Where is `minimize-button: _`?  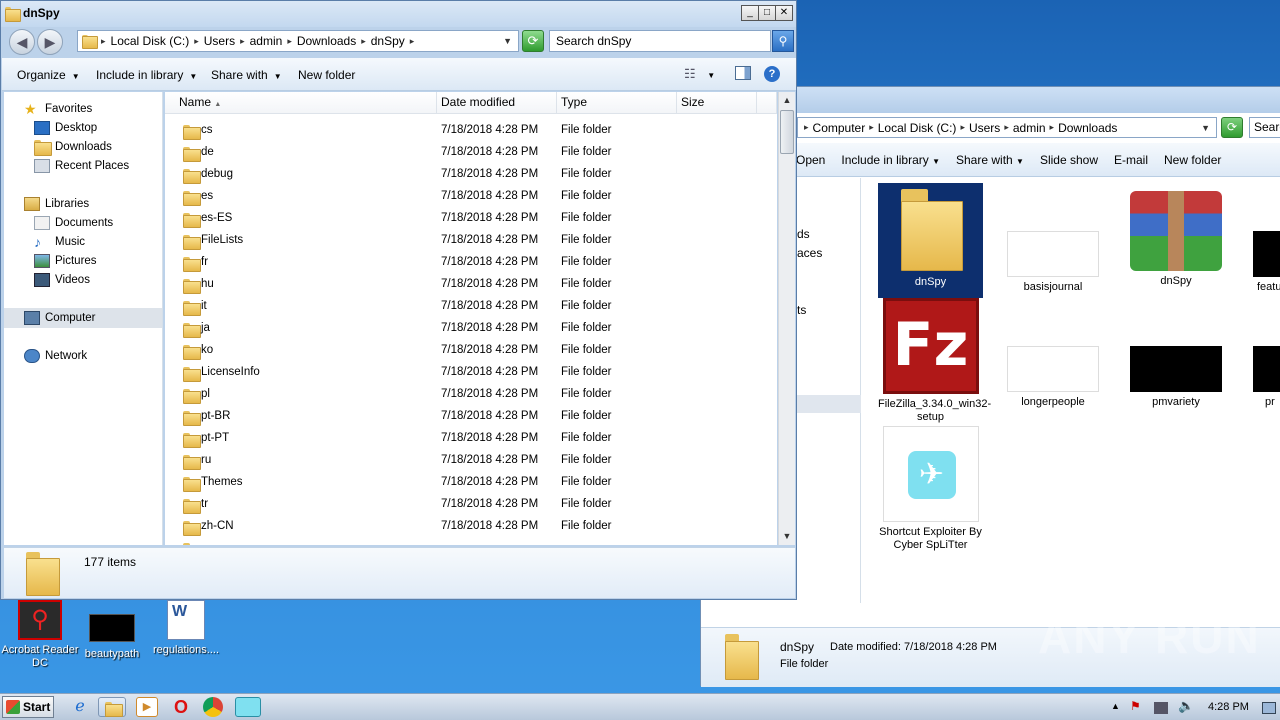 minimize-button: _ is located at coordinates (750, 13).